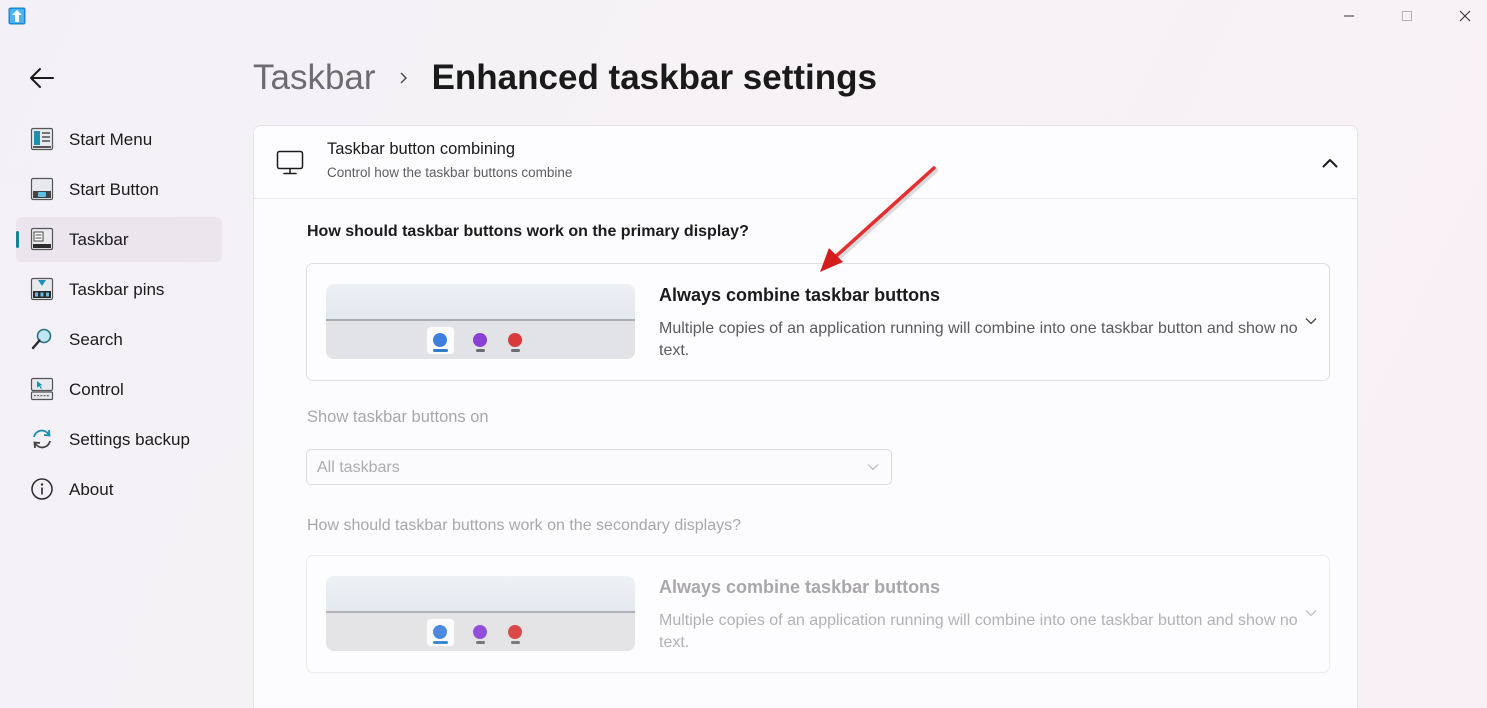 The width and height of the screenshot is (1487, 708). Describe the element at coordinates (111, 139) in the screenshot. I see `sidebar-item-label: Start Menu` at that location.